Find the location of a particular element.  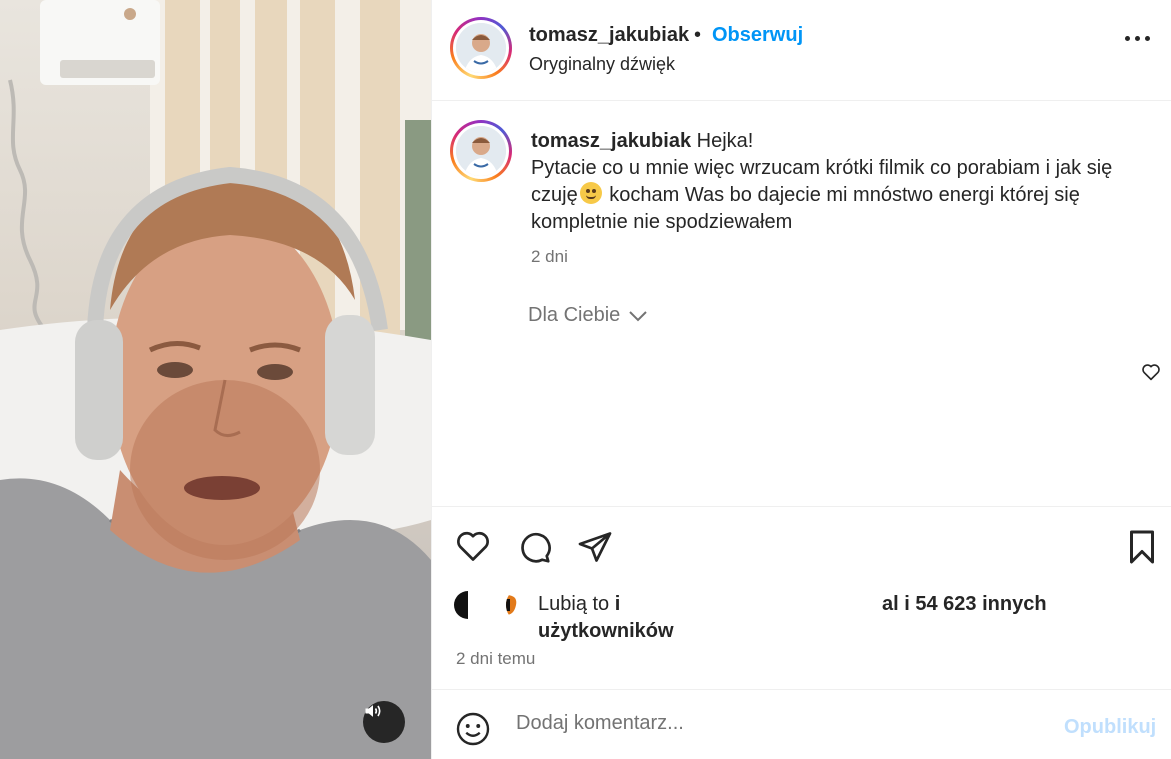

more-options-icon is located at coordinates (1137, 38).